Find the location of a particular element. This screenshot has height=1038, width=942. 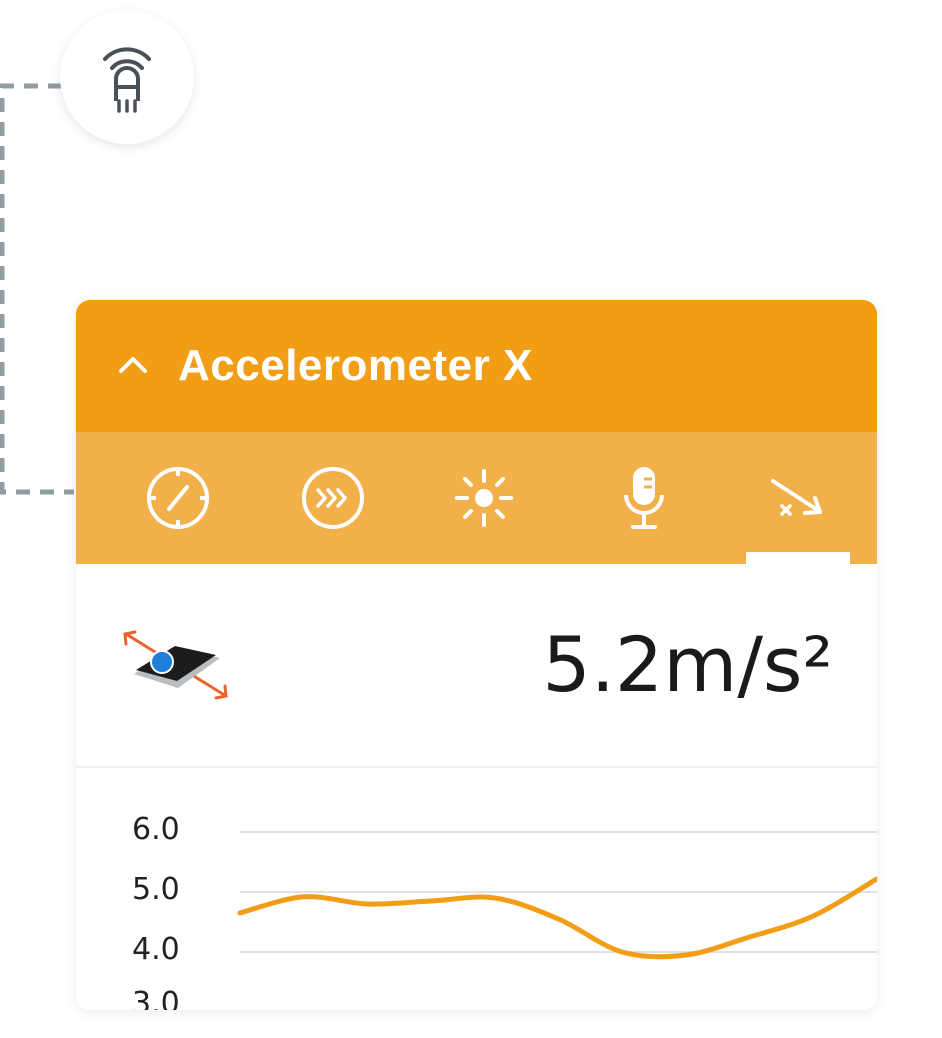

accelerometer-icon is located at coordinates (796, 497).